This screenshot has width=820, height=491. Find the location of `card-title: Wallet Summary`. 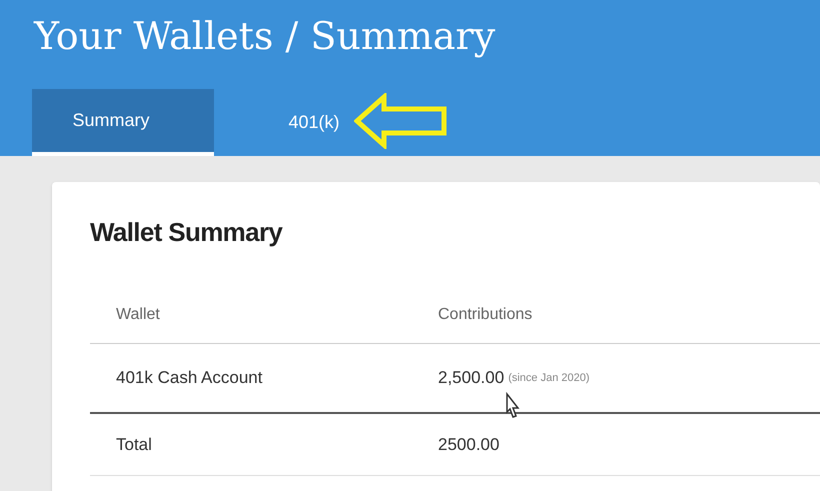

card-title: Wallet Summary is located at coordinates (187, 232).